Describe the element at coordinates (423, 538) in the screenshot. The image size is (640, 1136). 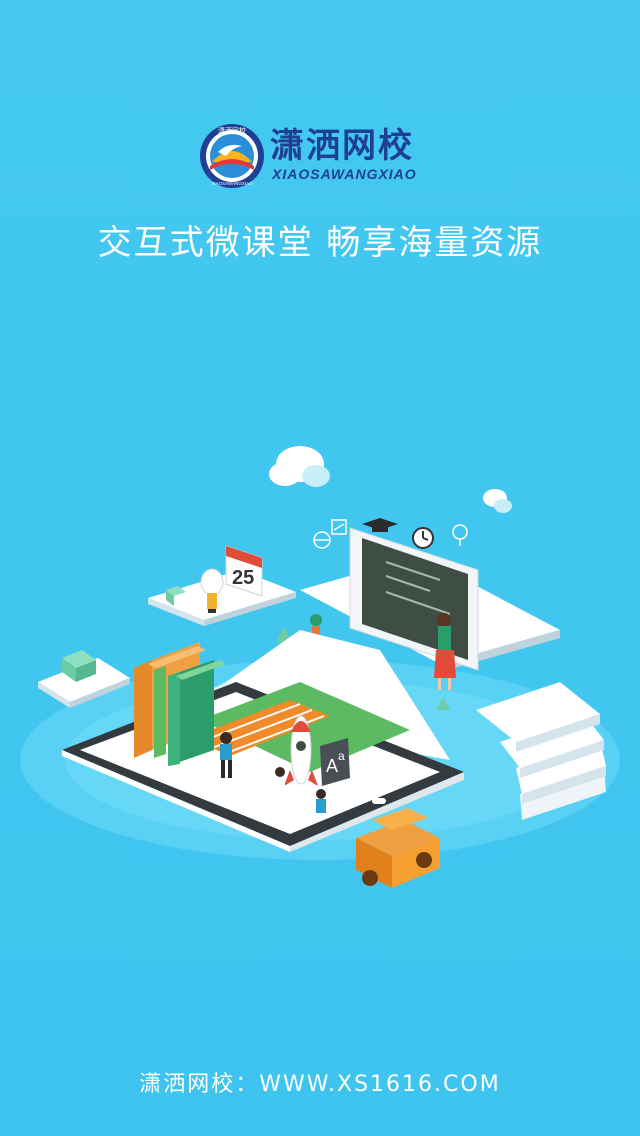
I see `clock-icon` at that location.